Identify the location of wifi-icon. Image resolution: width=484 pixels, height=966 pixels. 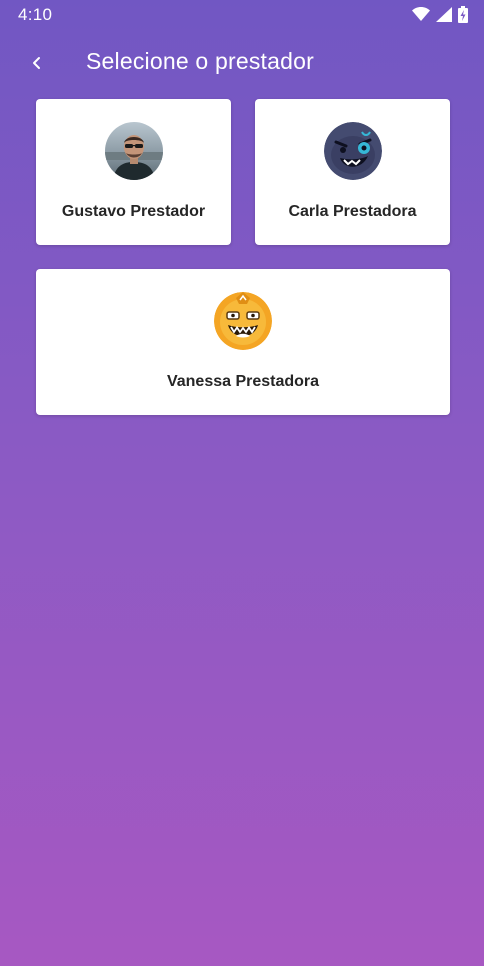
(421, 14).